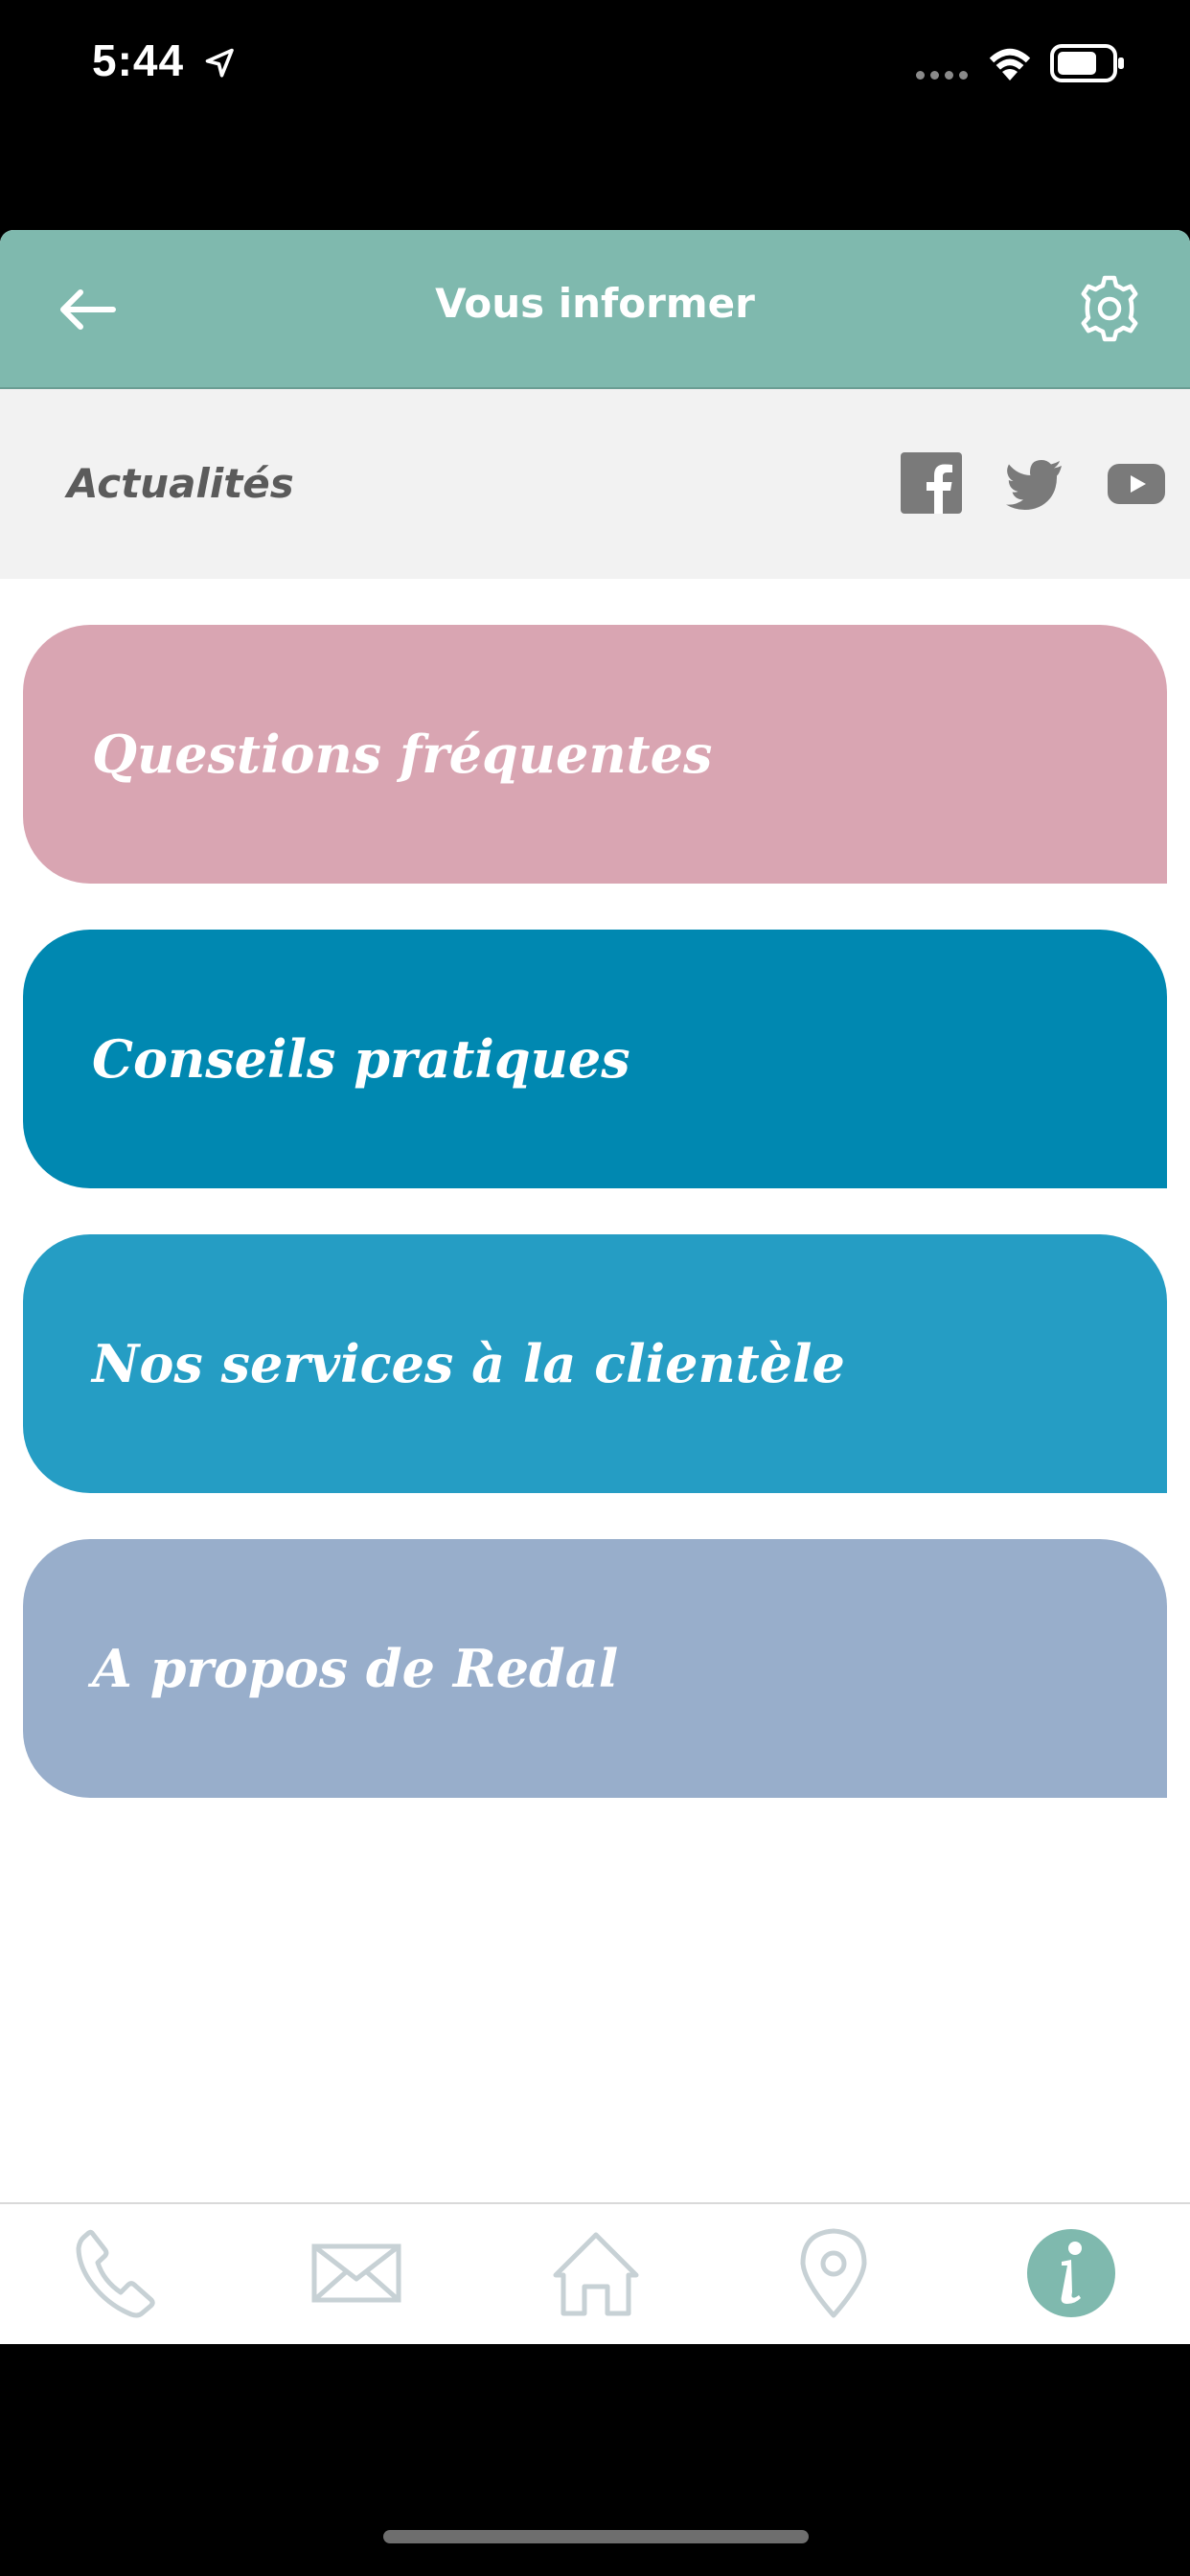  I want to click on map-pin-icon, so click(834, 2273).